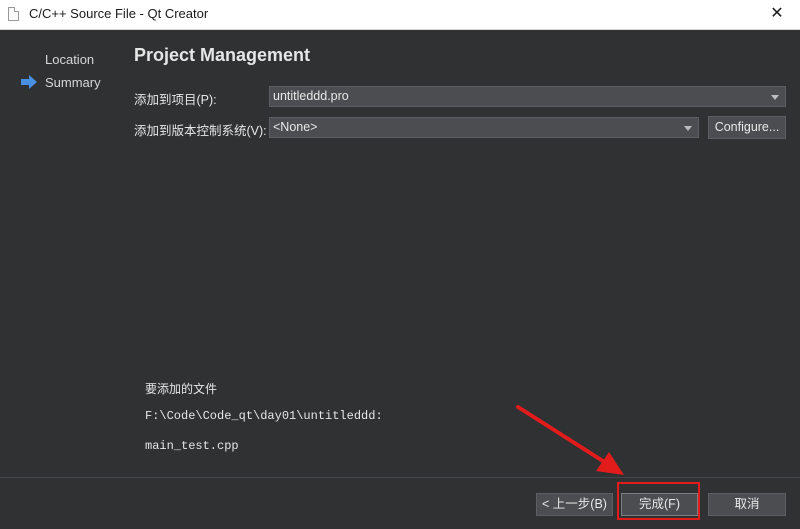  Describe the element at coordinates (222, 55) in the screenshot. I see `page-title: Project Management` at that location.